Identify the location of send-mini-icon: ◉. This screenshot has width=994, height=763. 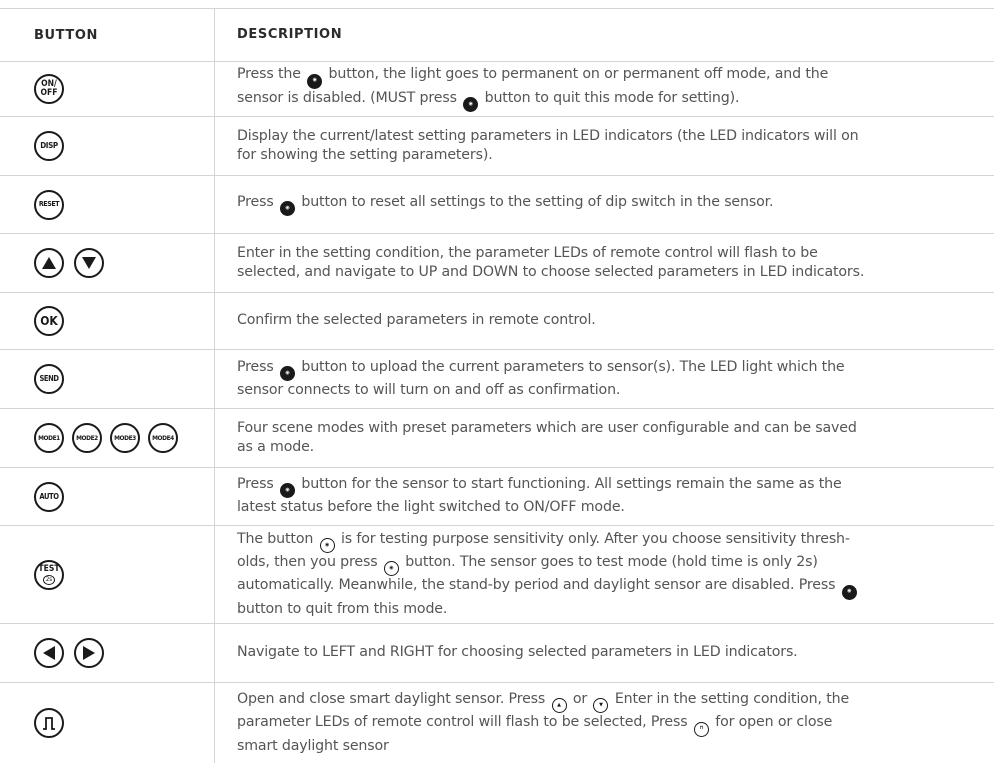
(287, 373).